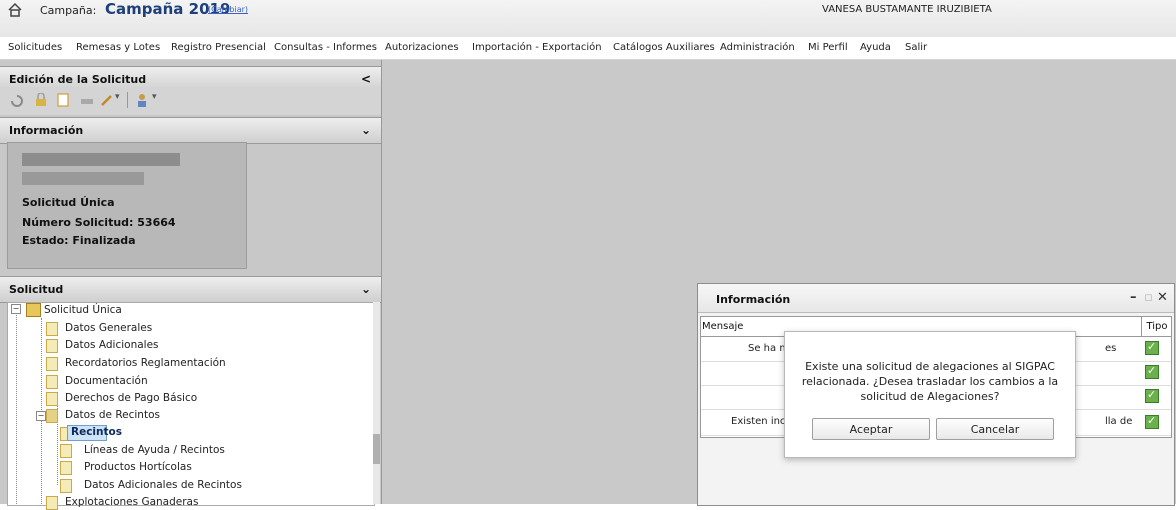  Describe the element at coordinates (112, 345) in the screenshot. I see `tree-item-datos-adicionales: Datos Adicionales` at that location.